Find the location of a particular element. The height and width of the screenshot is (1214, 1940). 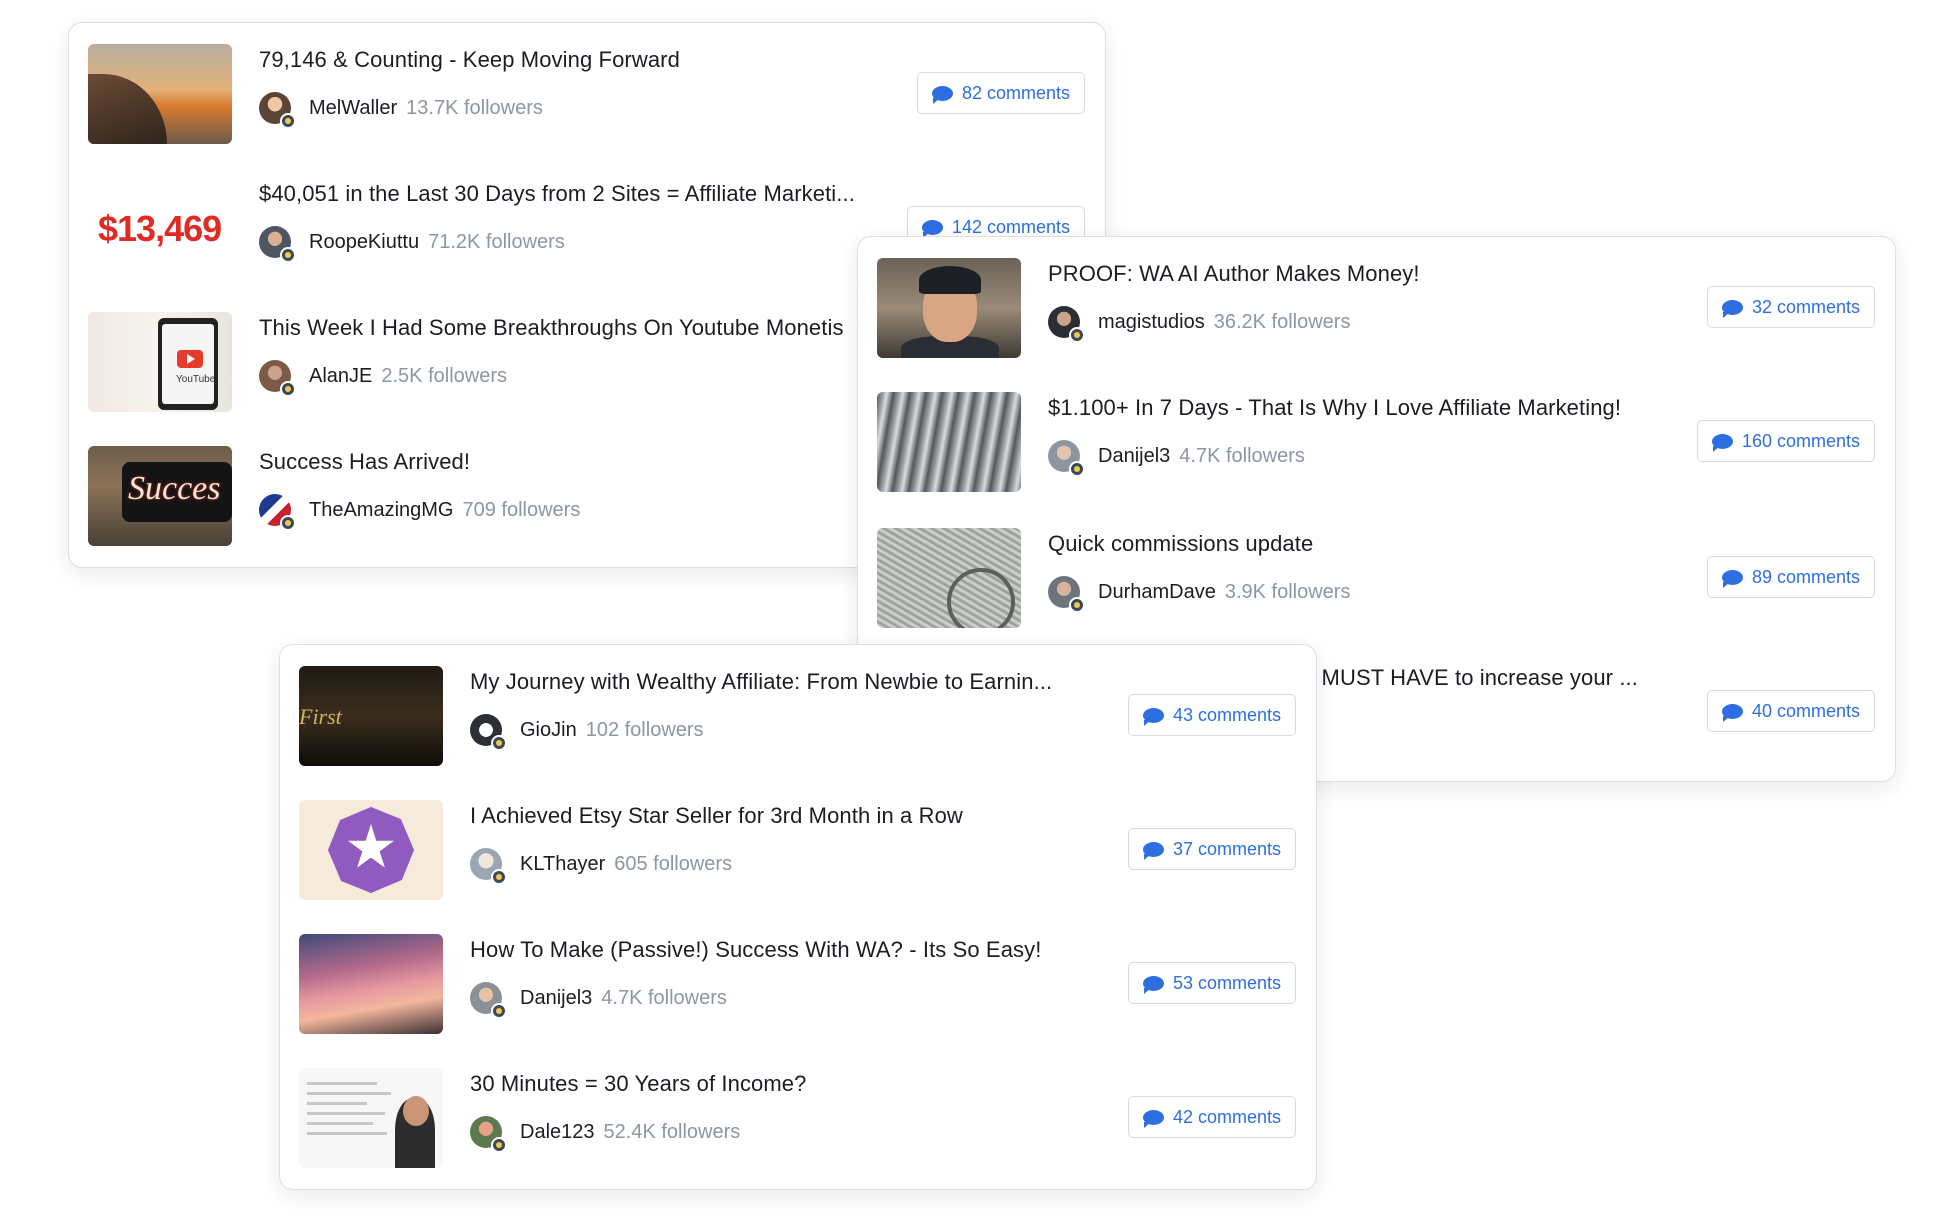

post-author: Danijel3 4.7K followers is located at coordinates (598, 999).